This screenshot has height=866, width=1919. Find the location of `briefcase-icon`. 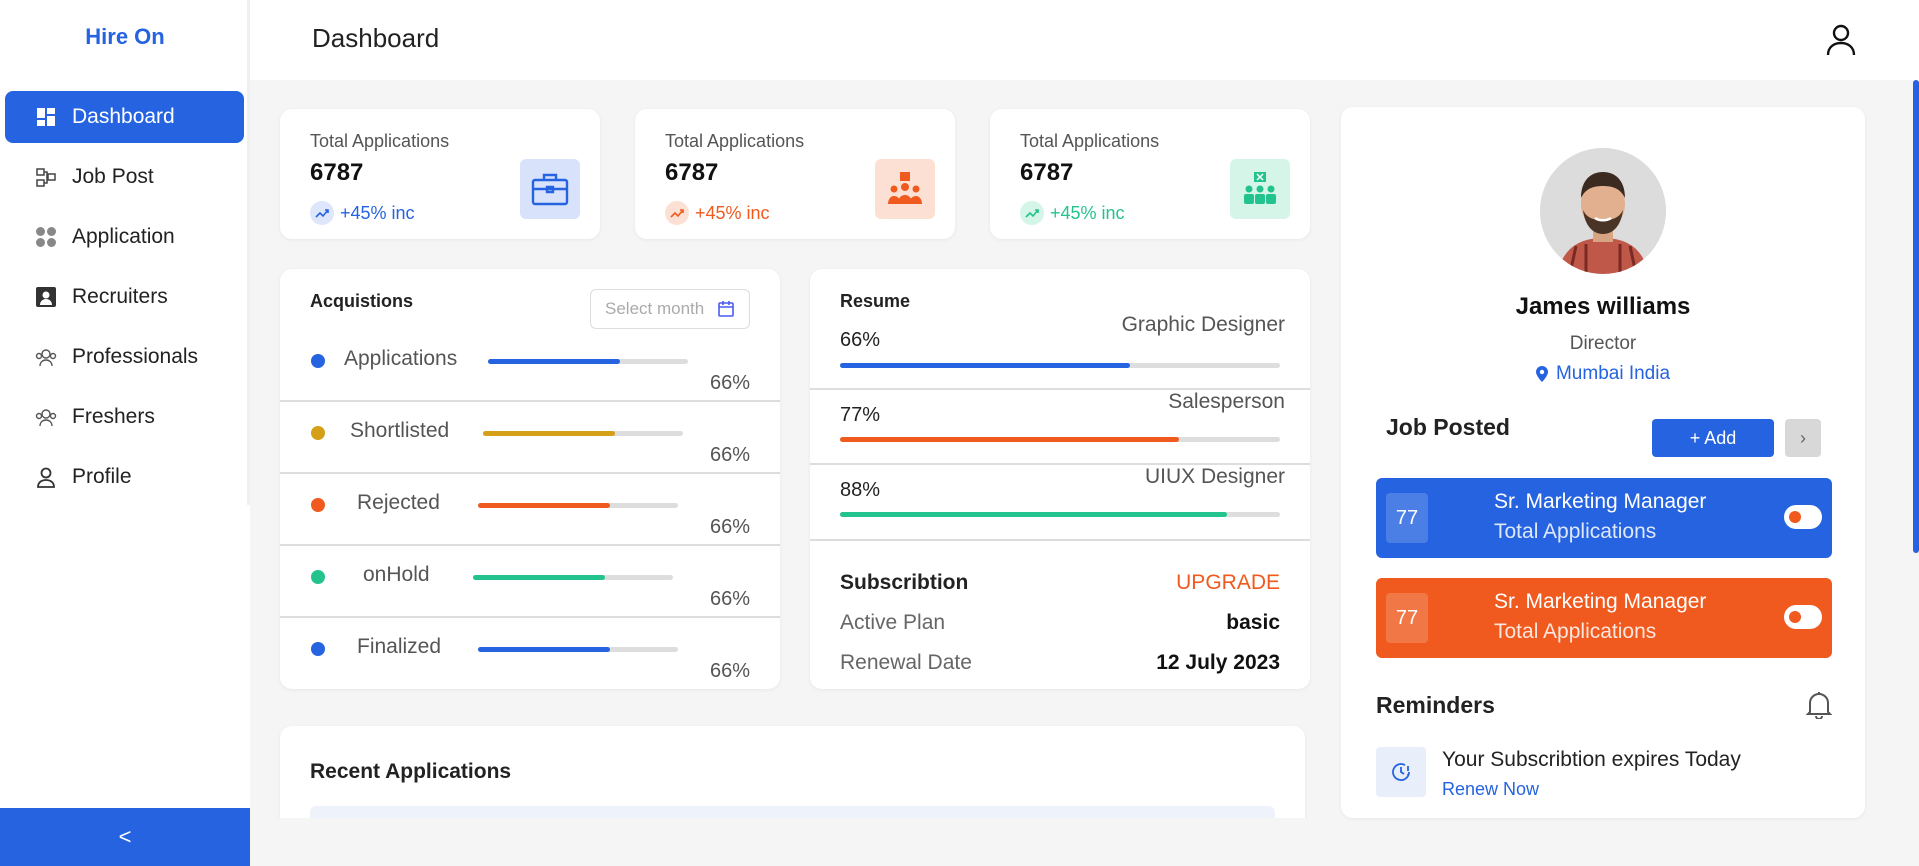

briefcase-icon is located at coordinates (550, 189).